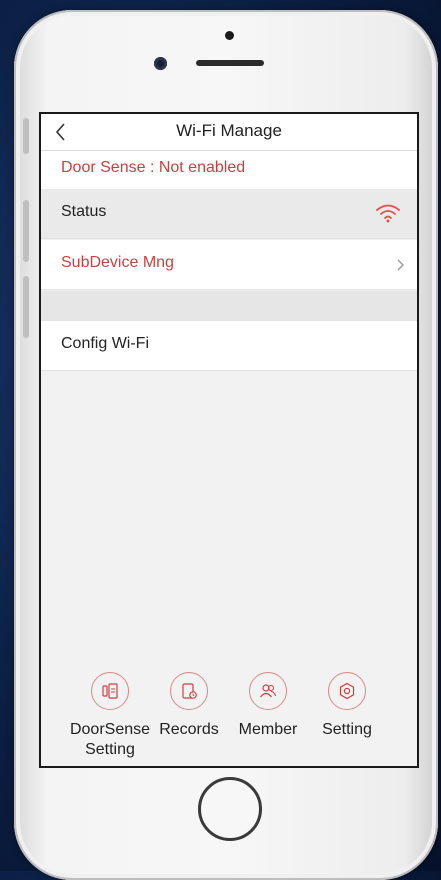  I want to click on bottom-tab-bar: DoorSense Setting Records Member Setting, so click(229, 716).